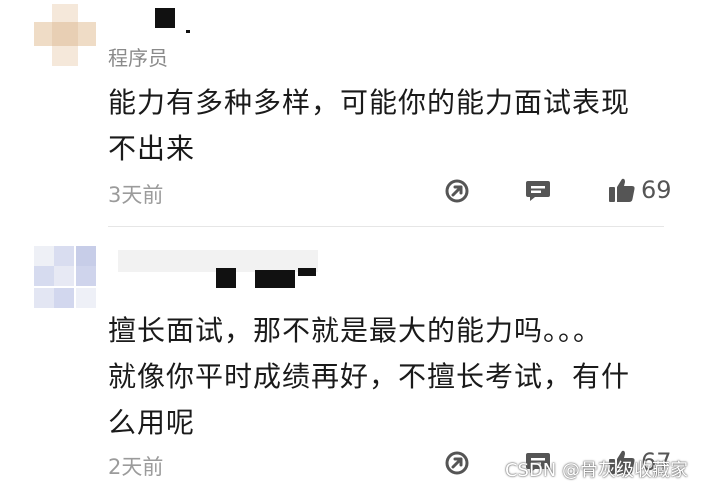  I want to click on like-button: 69, so click(640, 190).